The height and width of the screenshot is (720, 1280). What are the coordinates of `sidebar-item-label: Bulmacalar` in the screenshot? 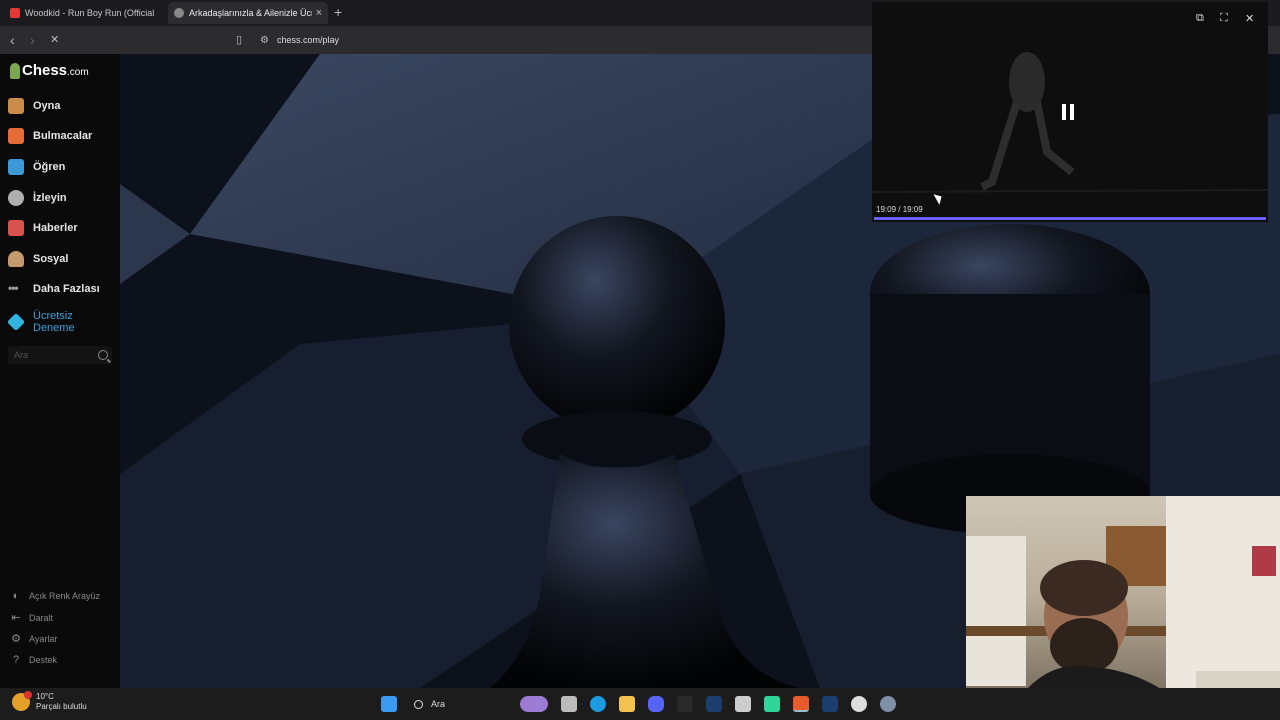 It's located at (63, 136).